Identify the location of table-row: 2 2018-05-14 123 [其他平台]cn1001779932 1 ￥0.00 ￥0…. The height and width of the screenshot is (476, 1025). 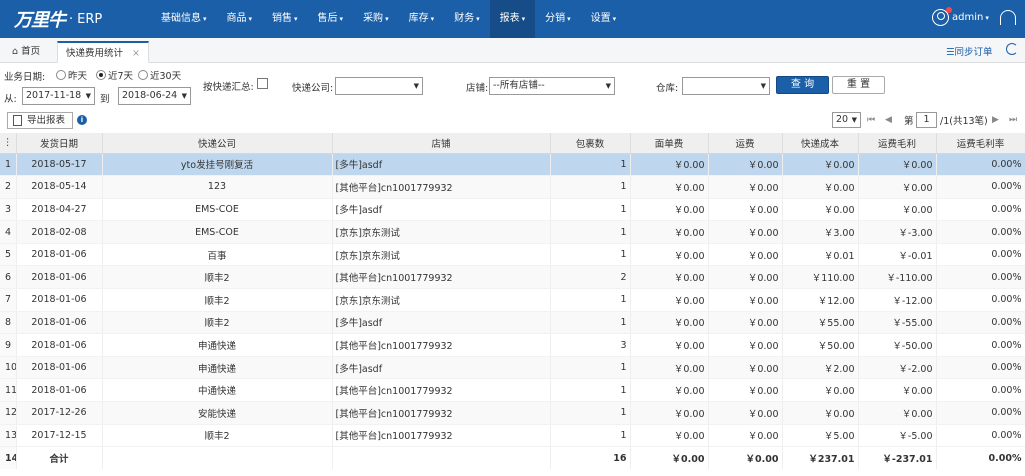
(512, 187).